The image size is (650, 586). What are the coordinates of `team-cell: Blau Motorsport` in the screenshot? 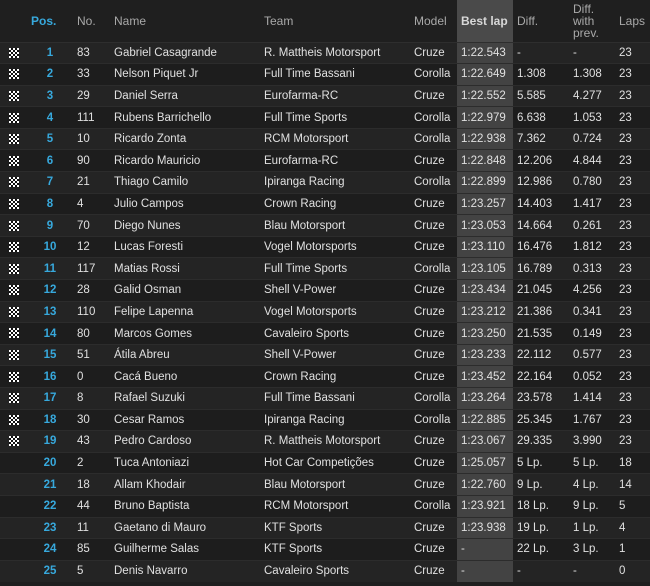 It's located at (335, 225).